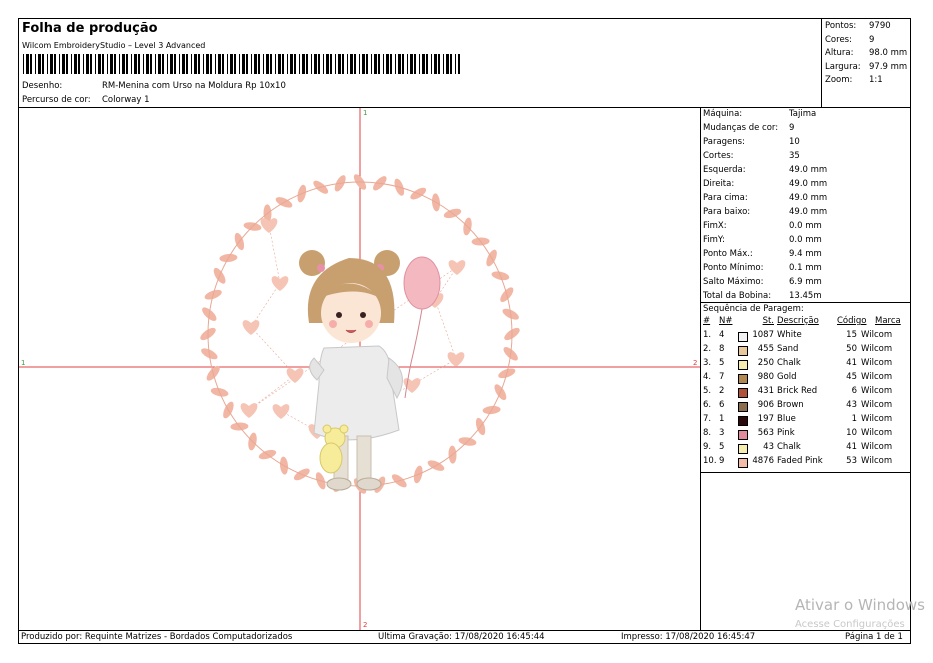 The image size is (933, 663). I want to click on stat-label: Pontos:, so click(841, 26).